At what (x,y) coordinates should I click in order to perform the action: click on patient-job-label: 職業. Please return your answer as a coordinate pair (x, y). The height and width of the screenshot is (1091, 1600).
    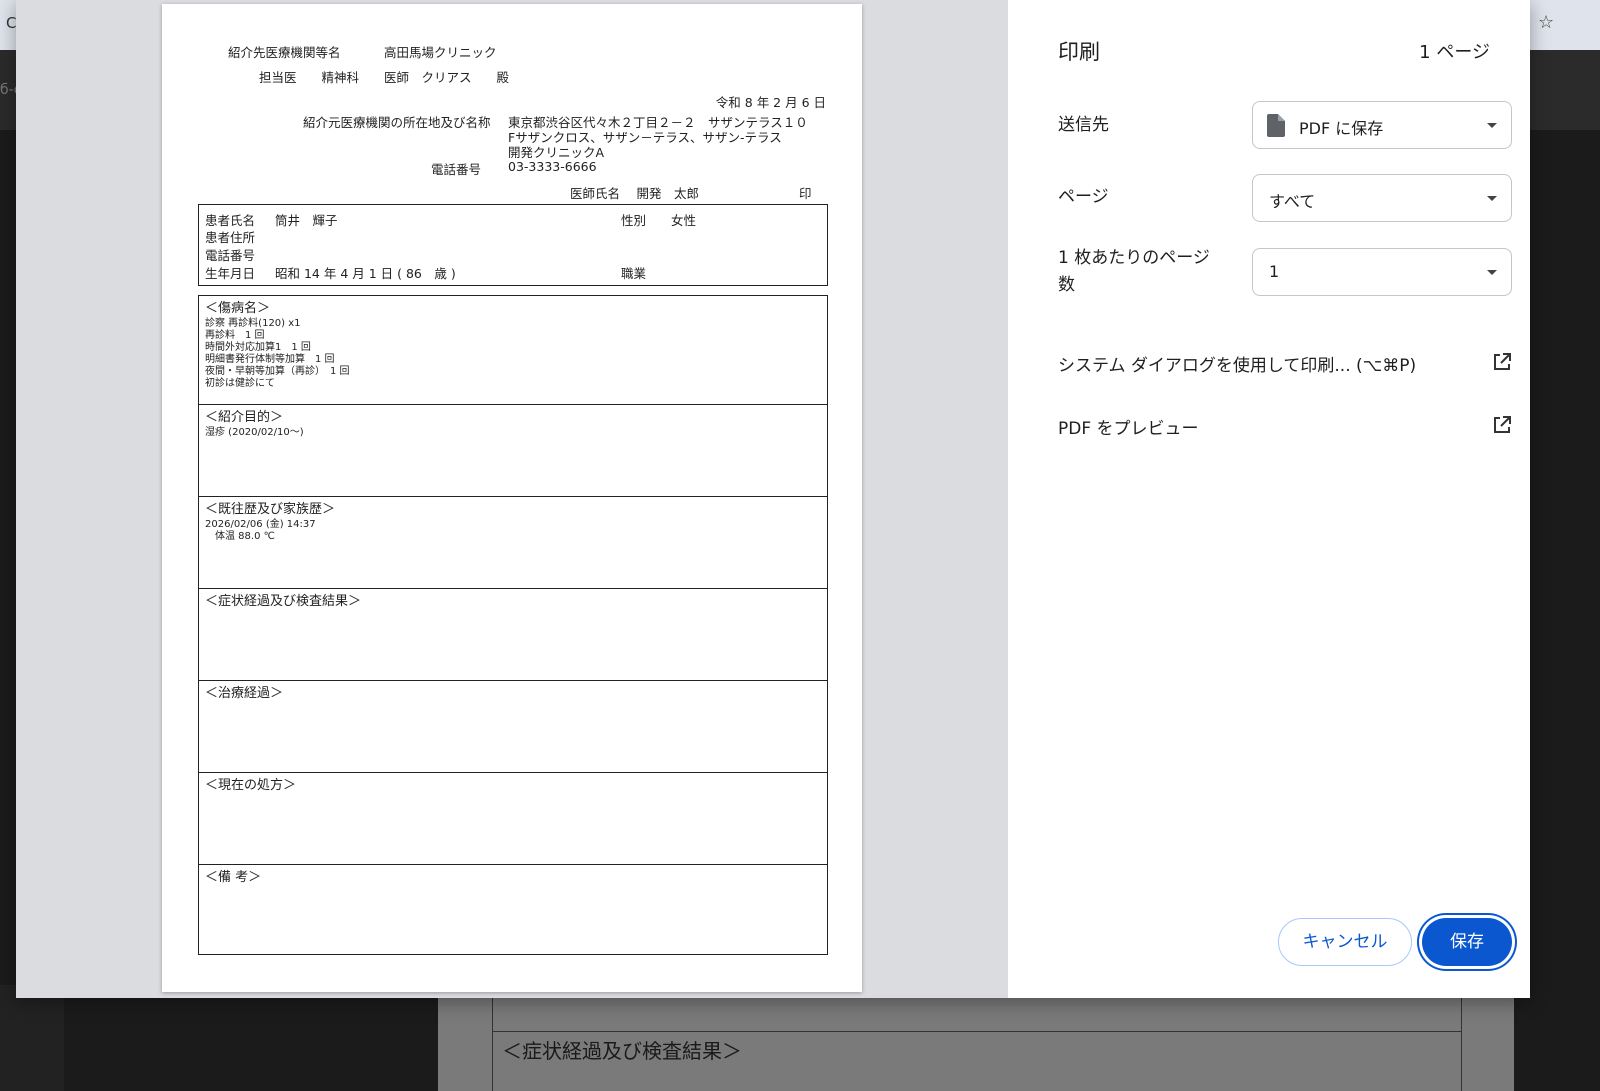
    Looking at the image, I should click on (634, 273).